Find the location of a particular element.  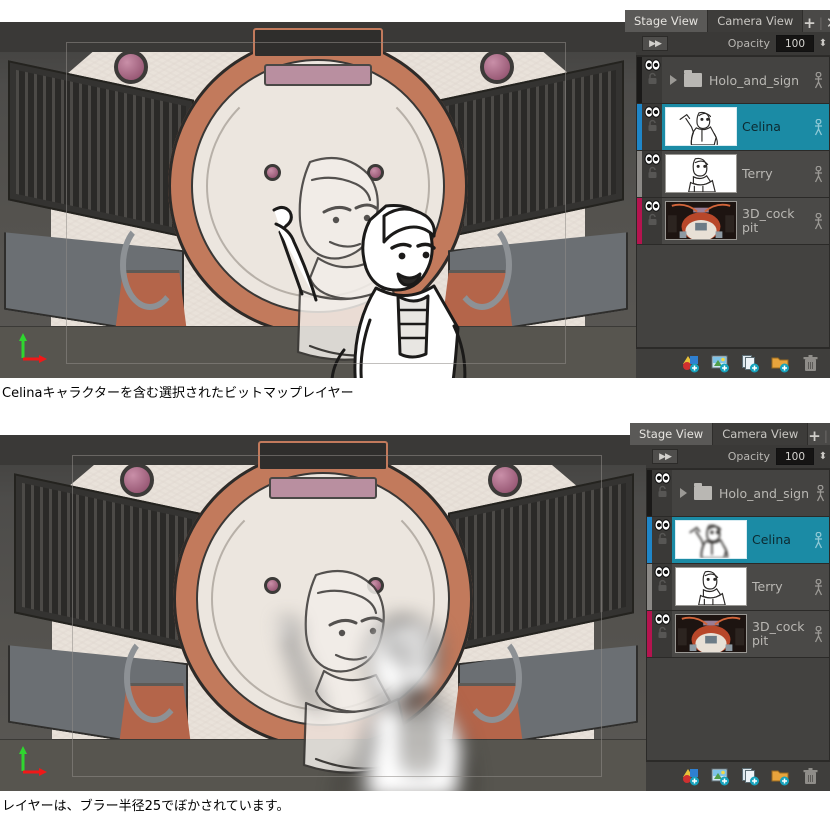

layer-list-1: Holo_and_sign Celina Terry 3D_cock pit is located at coordinates (733, 202).